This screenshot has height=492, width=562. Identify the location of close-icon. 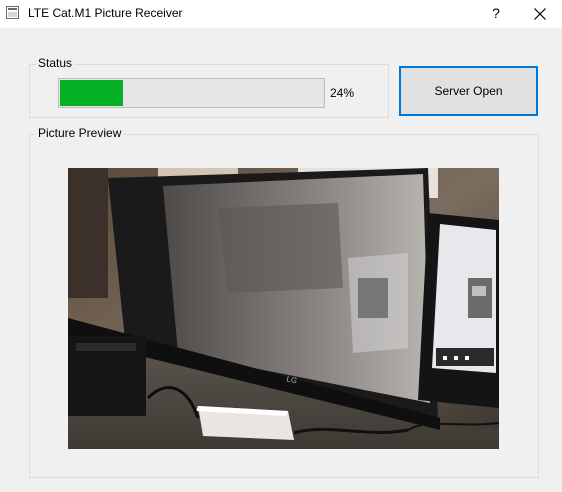
(540, 14).